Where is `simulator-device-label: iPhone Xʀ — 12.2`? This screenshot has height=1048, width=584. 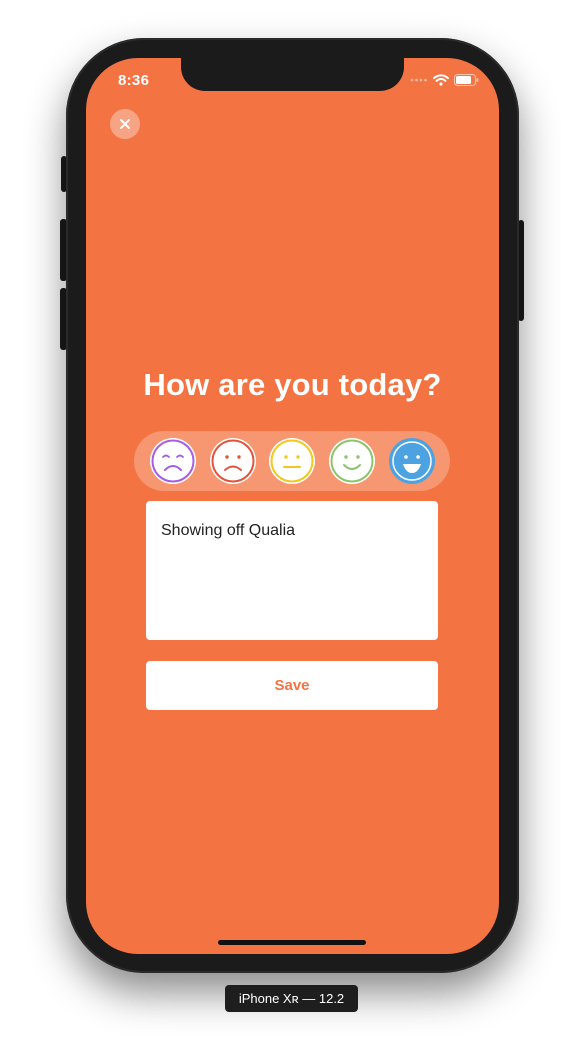 simulator-device-label: iPhone Xʀ — 12.2 is located at coordinates (291, 998).